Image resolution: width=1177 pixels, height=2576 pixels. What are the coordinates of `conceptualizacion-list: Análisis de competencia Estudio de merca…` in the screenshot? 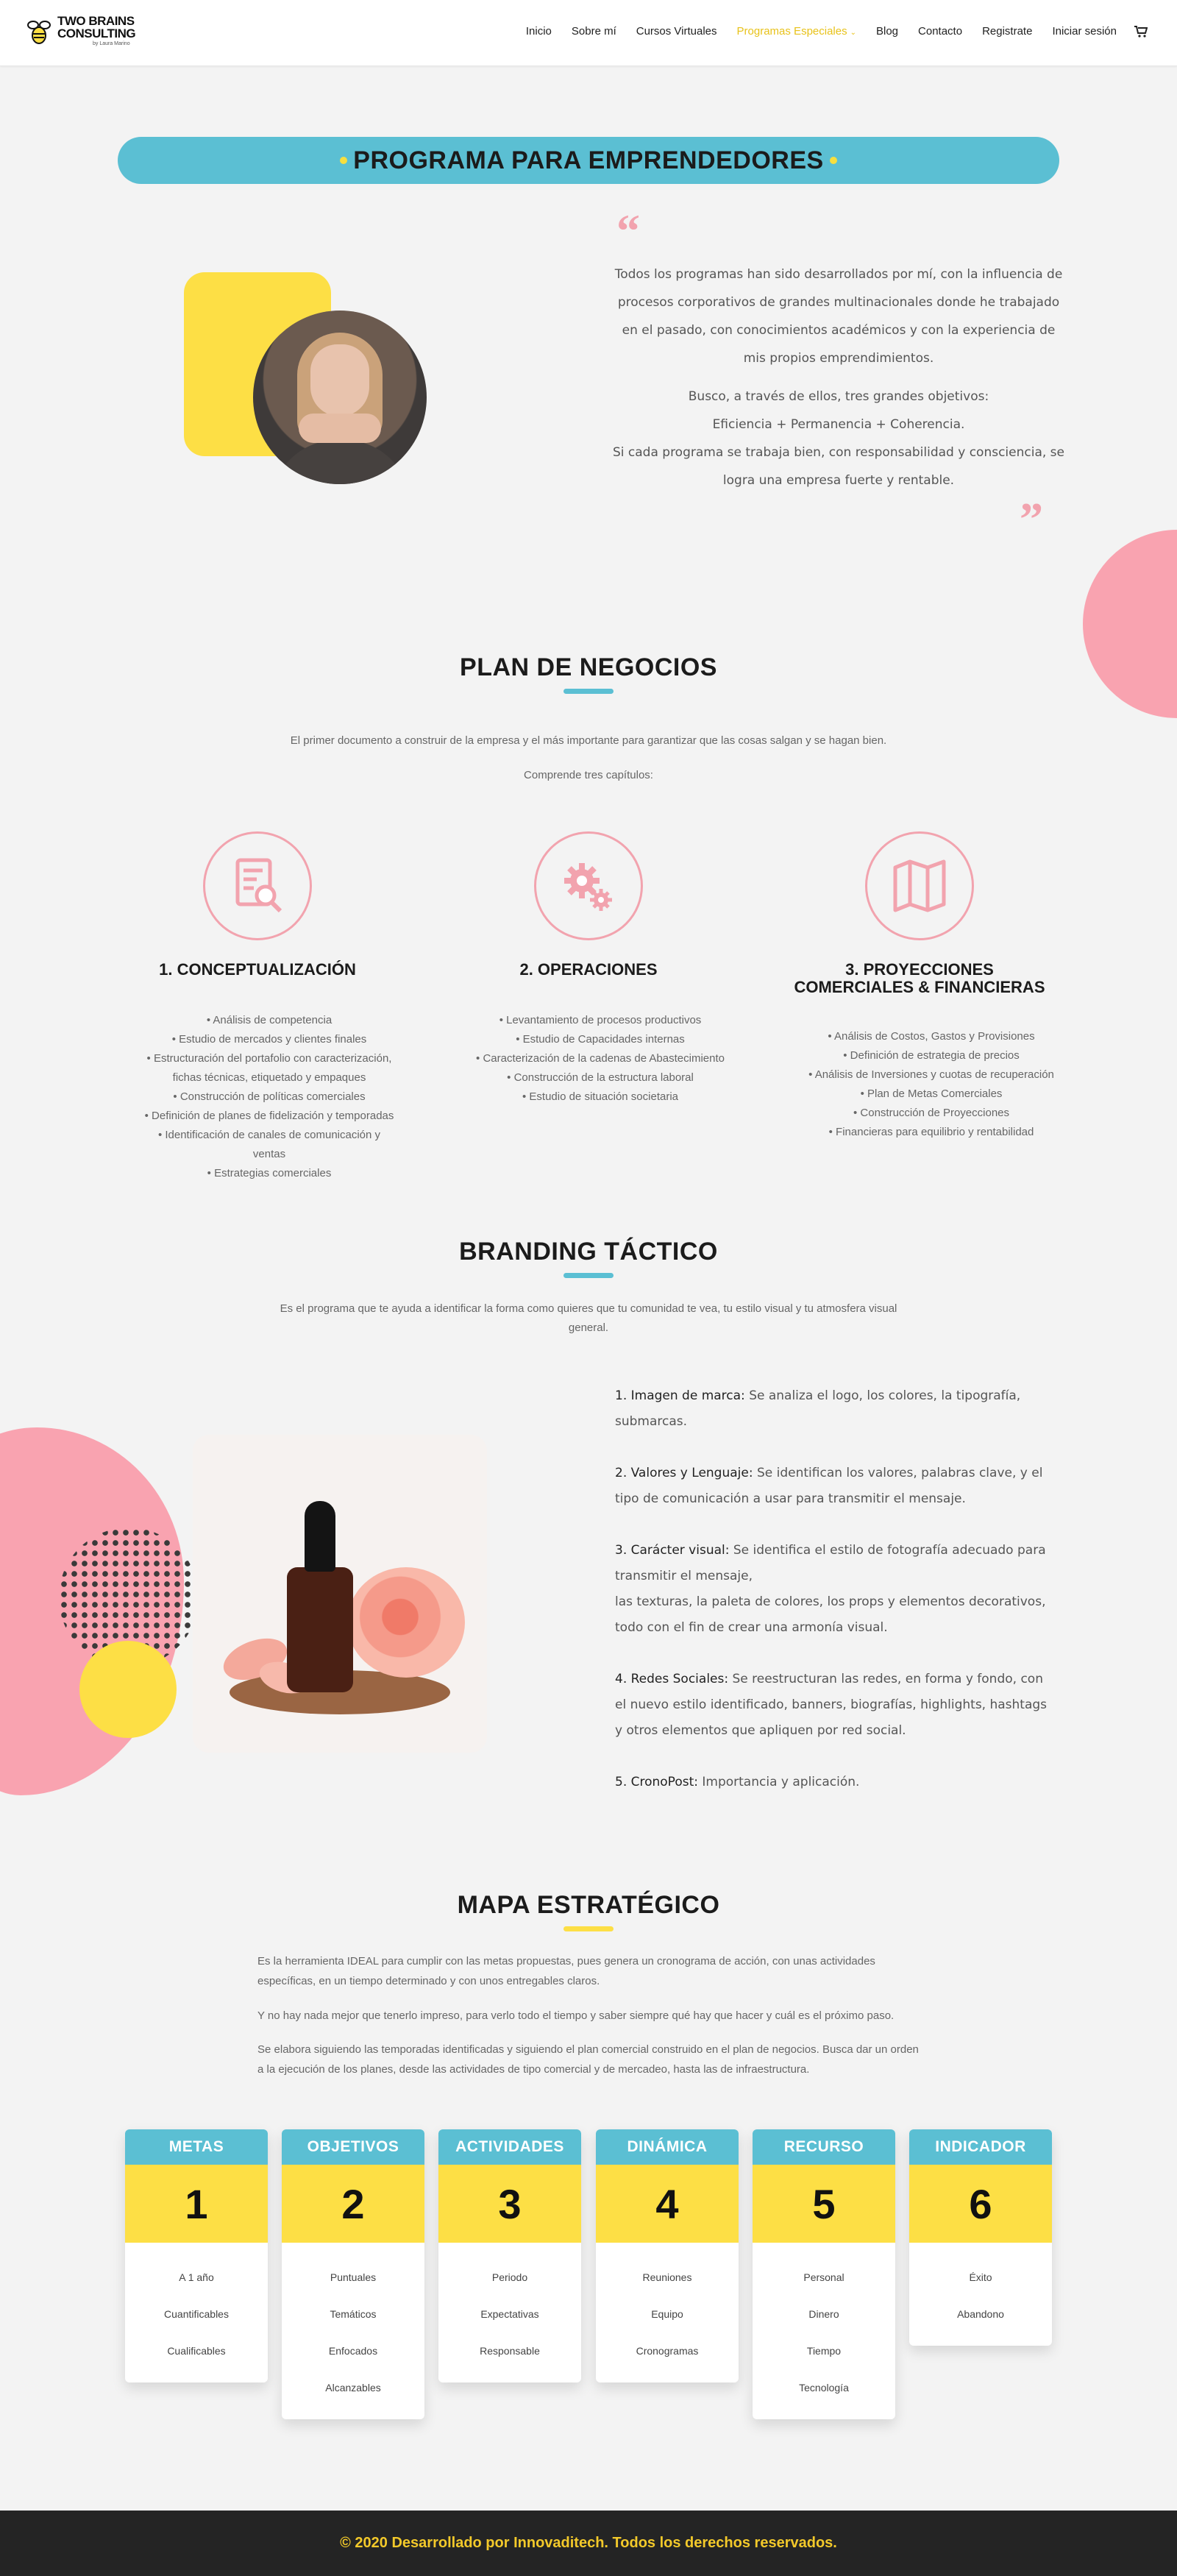 It's located at (269, 1097).